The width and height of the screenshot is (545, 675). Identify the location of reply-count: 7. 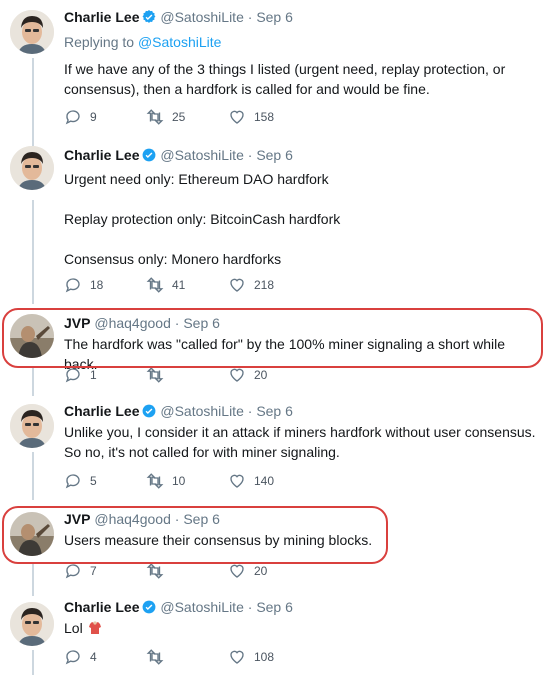
(93, 571).